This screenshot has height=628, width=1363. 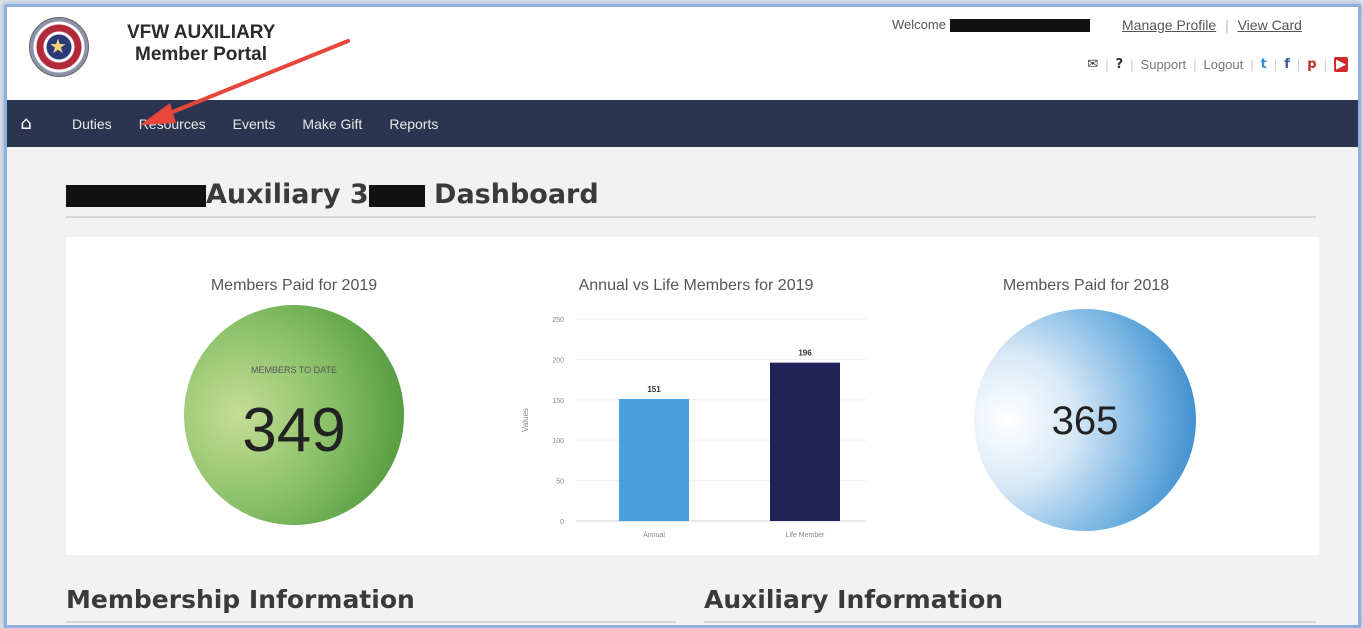 I want to click on dashboard-title-mid: Auxiliary 3, so click(x=287, y=194).